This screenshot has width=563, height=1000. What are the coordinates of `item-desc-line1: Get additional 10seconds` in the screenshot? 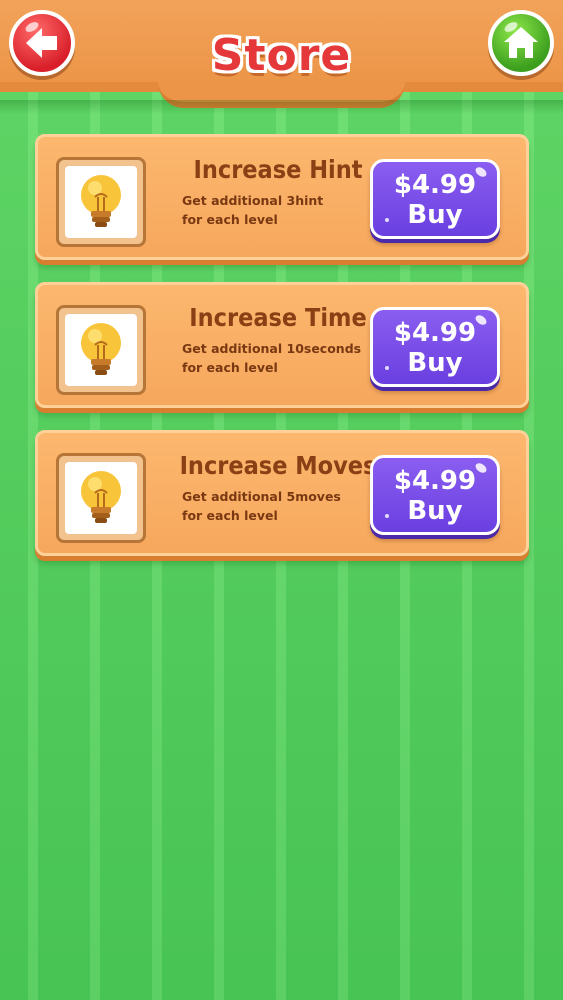 It's located at (272, 348).